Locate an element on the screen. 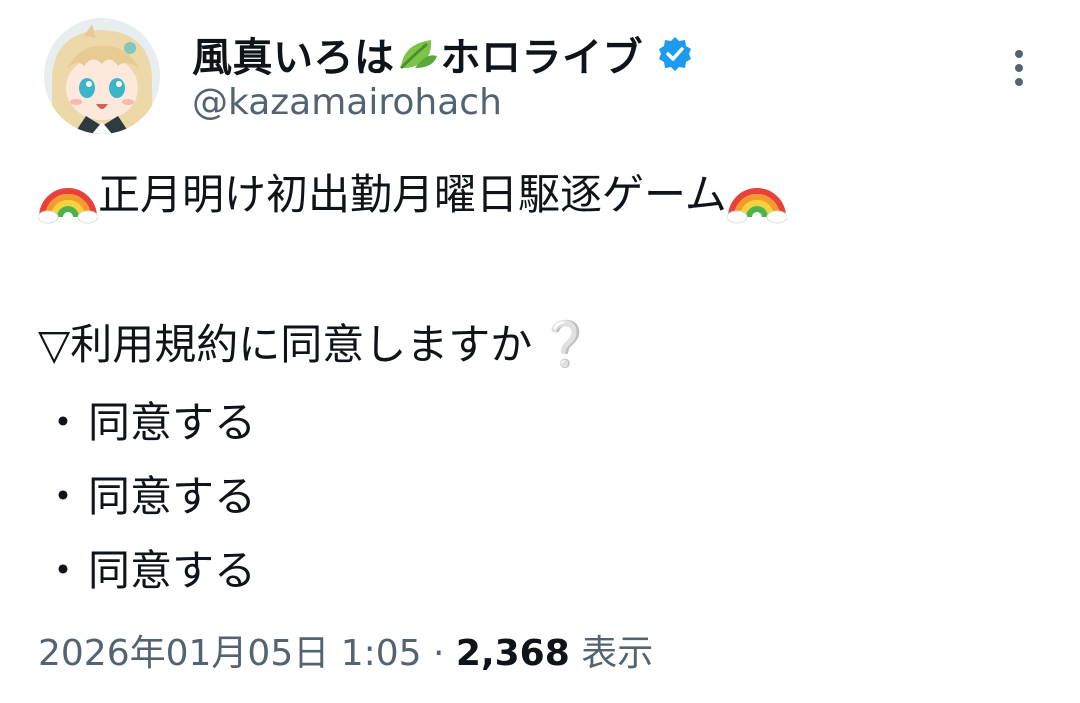 The width and height of the screenshot is (1080, 703). tweet-time: 1:05 is located at coordinates (381, 653).